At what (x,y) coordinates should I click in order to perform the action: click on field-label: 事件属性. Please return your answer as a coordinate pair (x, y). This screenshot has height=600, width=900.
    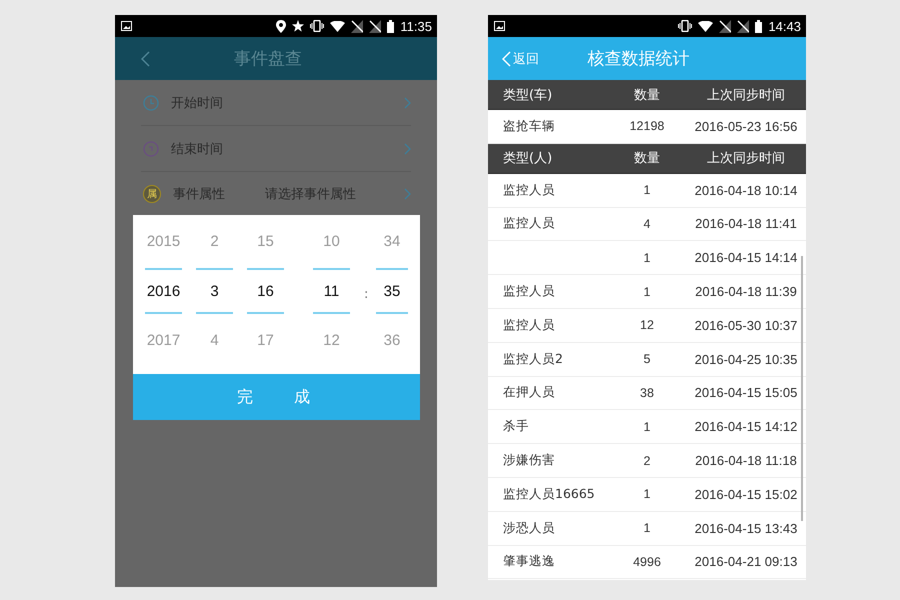
    Looking at the image, I should click on (199, 194).